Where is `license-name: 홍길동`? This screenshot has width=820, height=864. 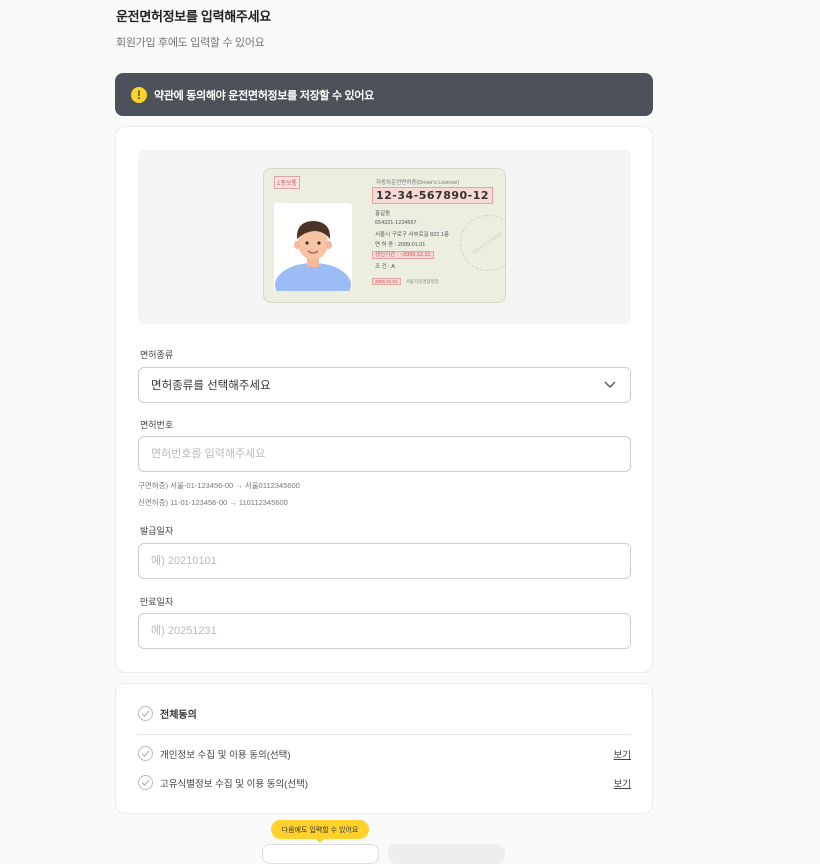 license-name: 홍길동 is located at coordinates (383, 214).